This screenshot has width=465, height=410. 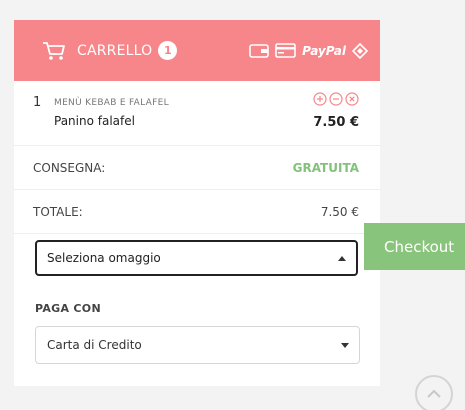 What do you see at coordinates (197, 168) in the screenshot?
I see `delivery-row: CONSEGNA: GRATUITA` at bounding box center [197, 168].